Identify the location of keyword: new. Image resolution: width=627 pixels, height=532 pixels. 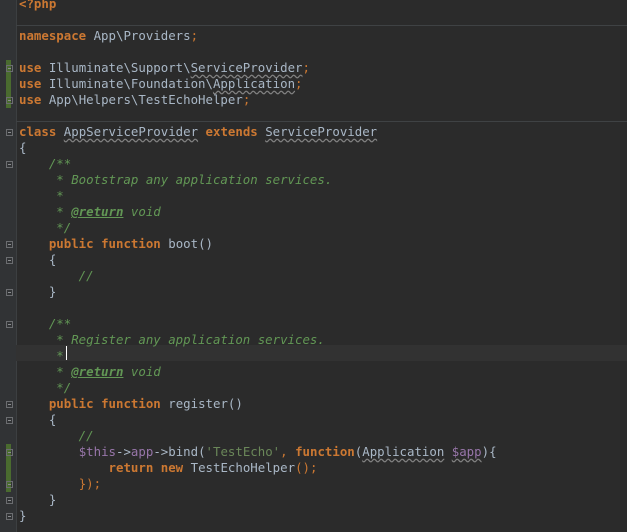
(172, 467).